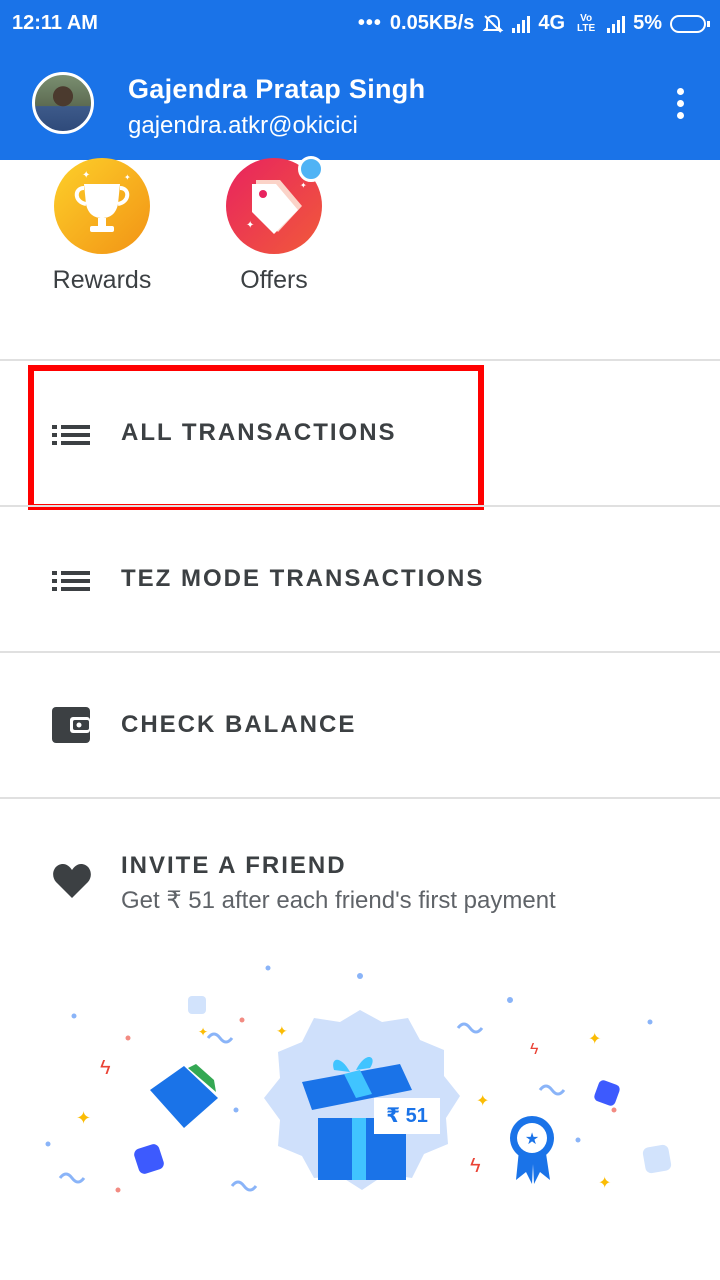 The width and height of the screenshot is (720, 1280). I want to click on status-bar: 12:11 AM ••• 0.05KB/s 4G Vo LTE 5%, so click(360, 24).